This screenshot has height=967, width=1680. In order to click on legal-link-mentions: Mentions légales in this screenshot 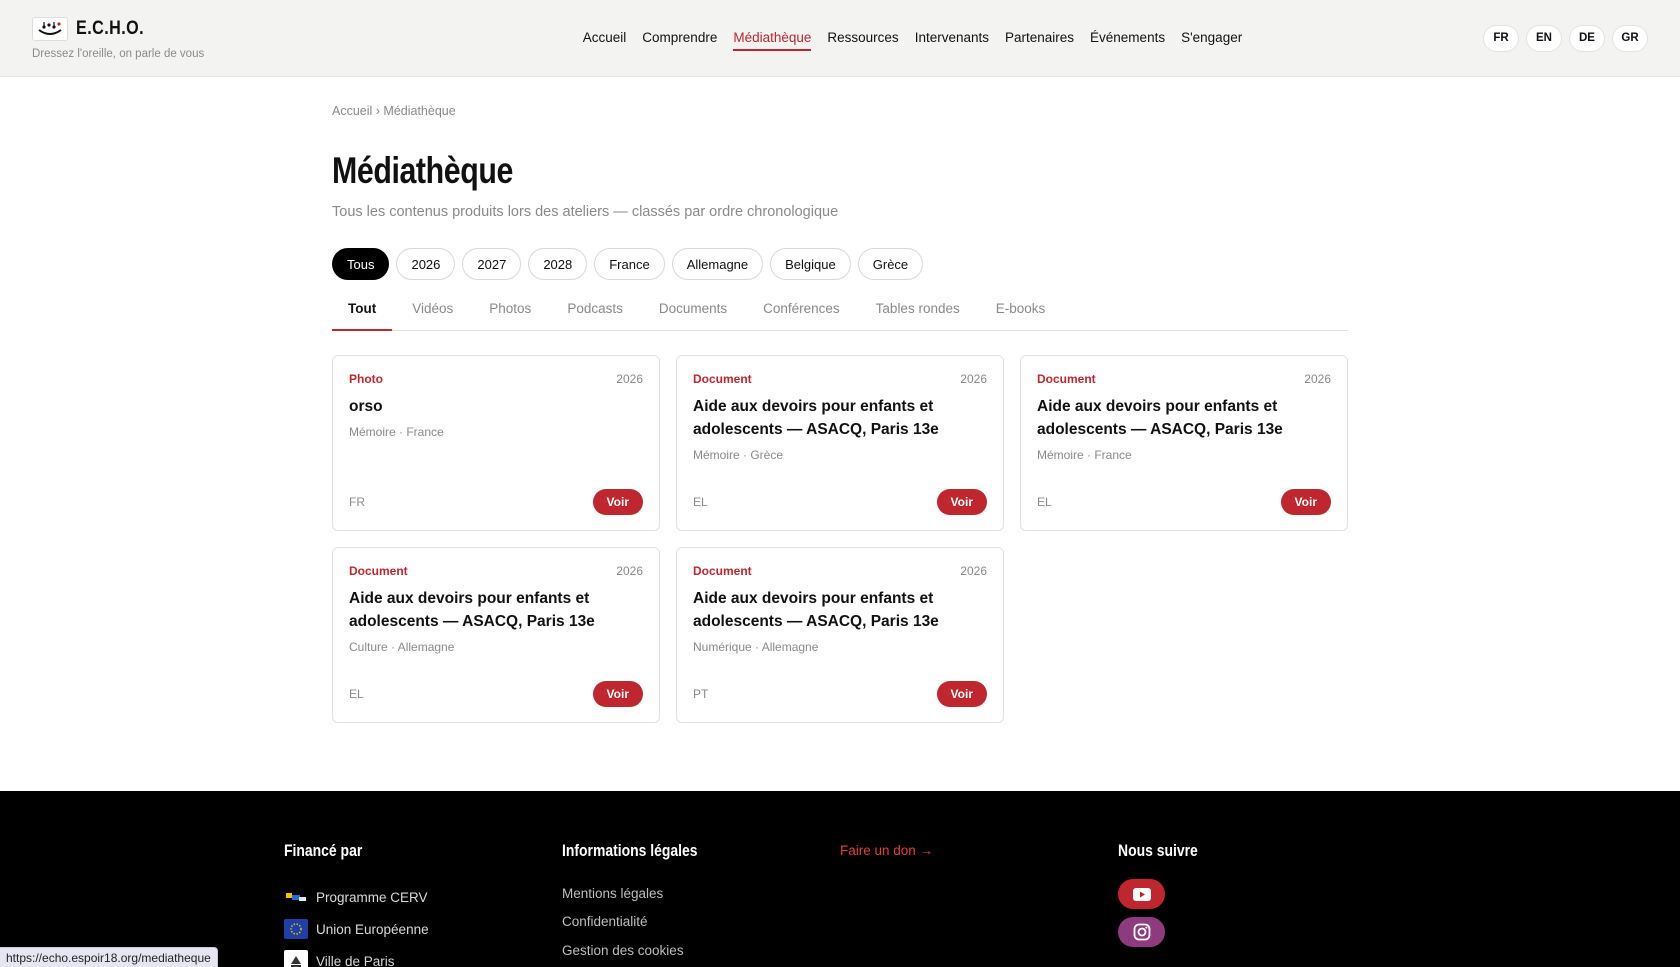, I will do `click(701, 893)`.